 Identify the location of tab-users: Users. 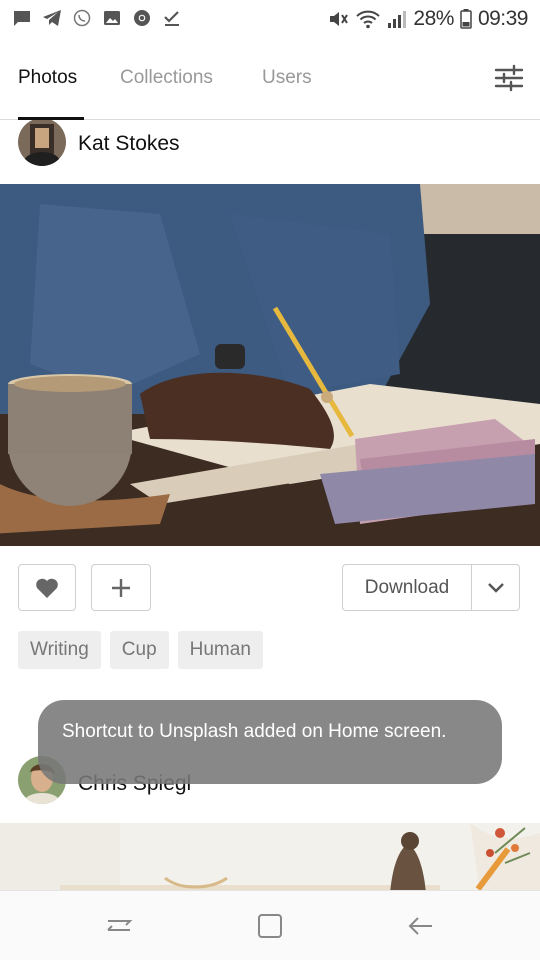
(287, 78).